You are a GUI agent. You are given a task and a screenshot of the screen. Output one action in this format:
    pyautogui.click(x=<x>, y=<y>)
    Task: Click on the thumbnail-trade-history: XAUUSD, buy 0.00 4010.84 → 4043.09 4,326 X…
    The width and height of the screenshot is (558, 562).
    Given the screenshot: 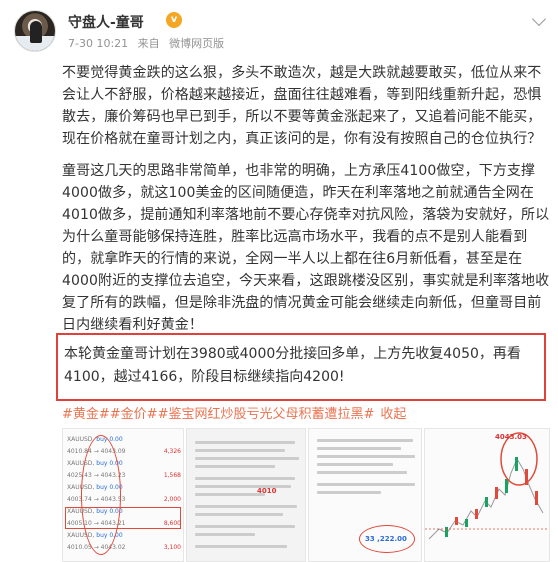 What is the action you would take?
    pyautogui.click(x=123, y=495)
    